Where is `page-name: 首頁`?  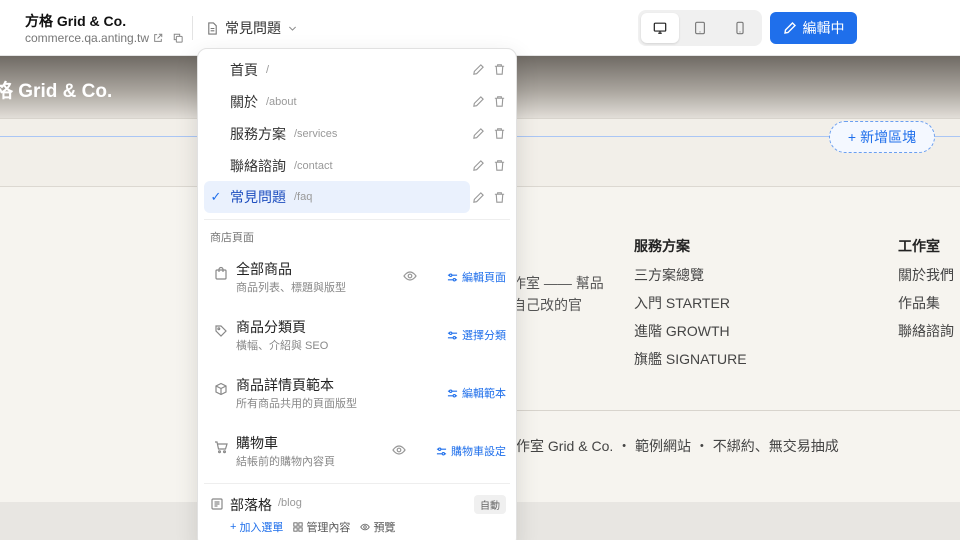 page-name: 首頁 is located at coordinates (244, 70).